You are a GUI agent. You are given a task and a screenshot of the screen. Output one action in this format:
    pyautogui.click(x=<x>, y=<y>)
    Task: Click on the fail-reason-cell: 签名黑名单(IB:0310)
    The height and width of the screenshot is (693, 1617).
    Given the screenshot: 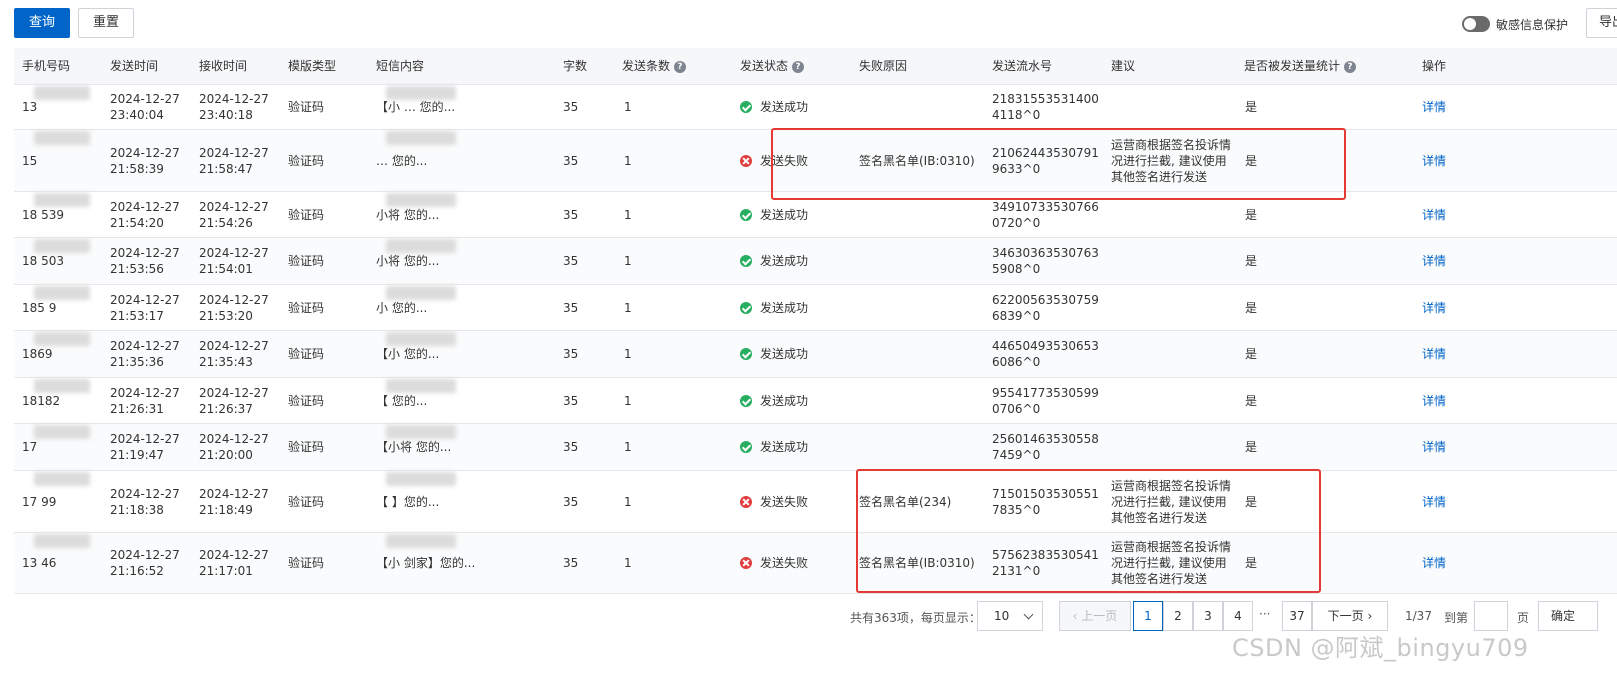 What is the action you would take?
    pyautogui.click(x=921, y=160)
    